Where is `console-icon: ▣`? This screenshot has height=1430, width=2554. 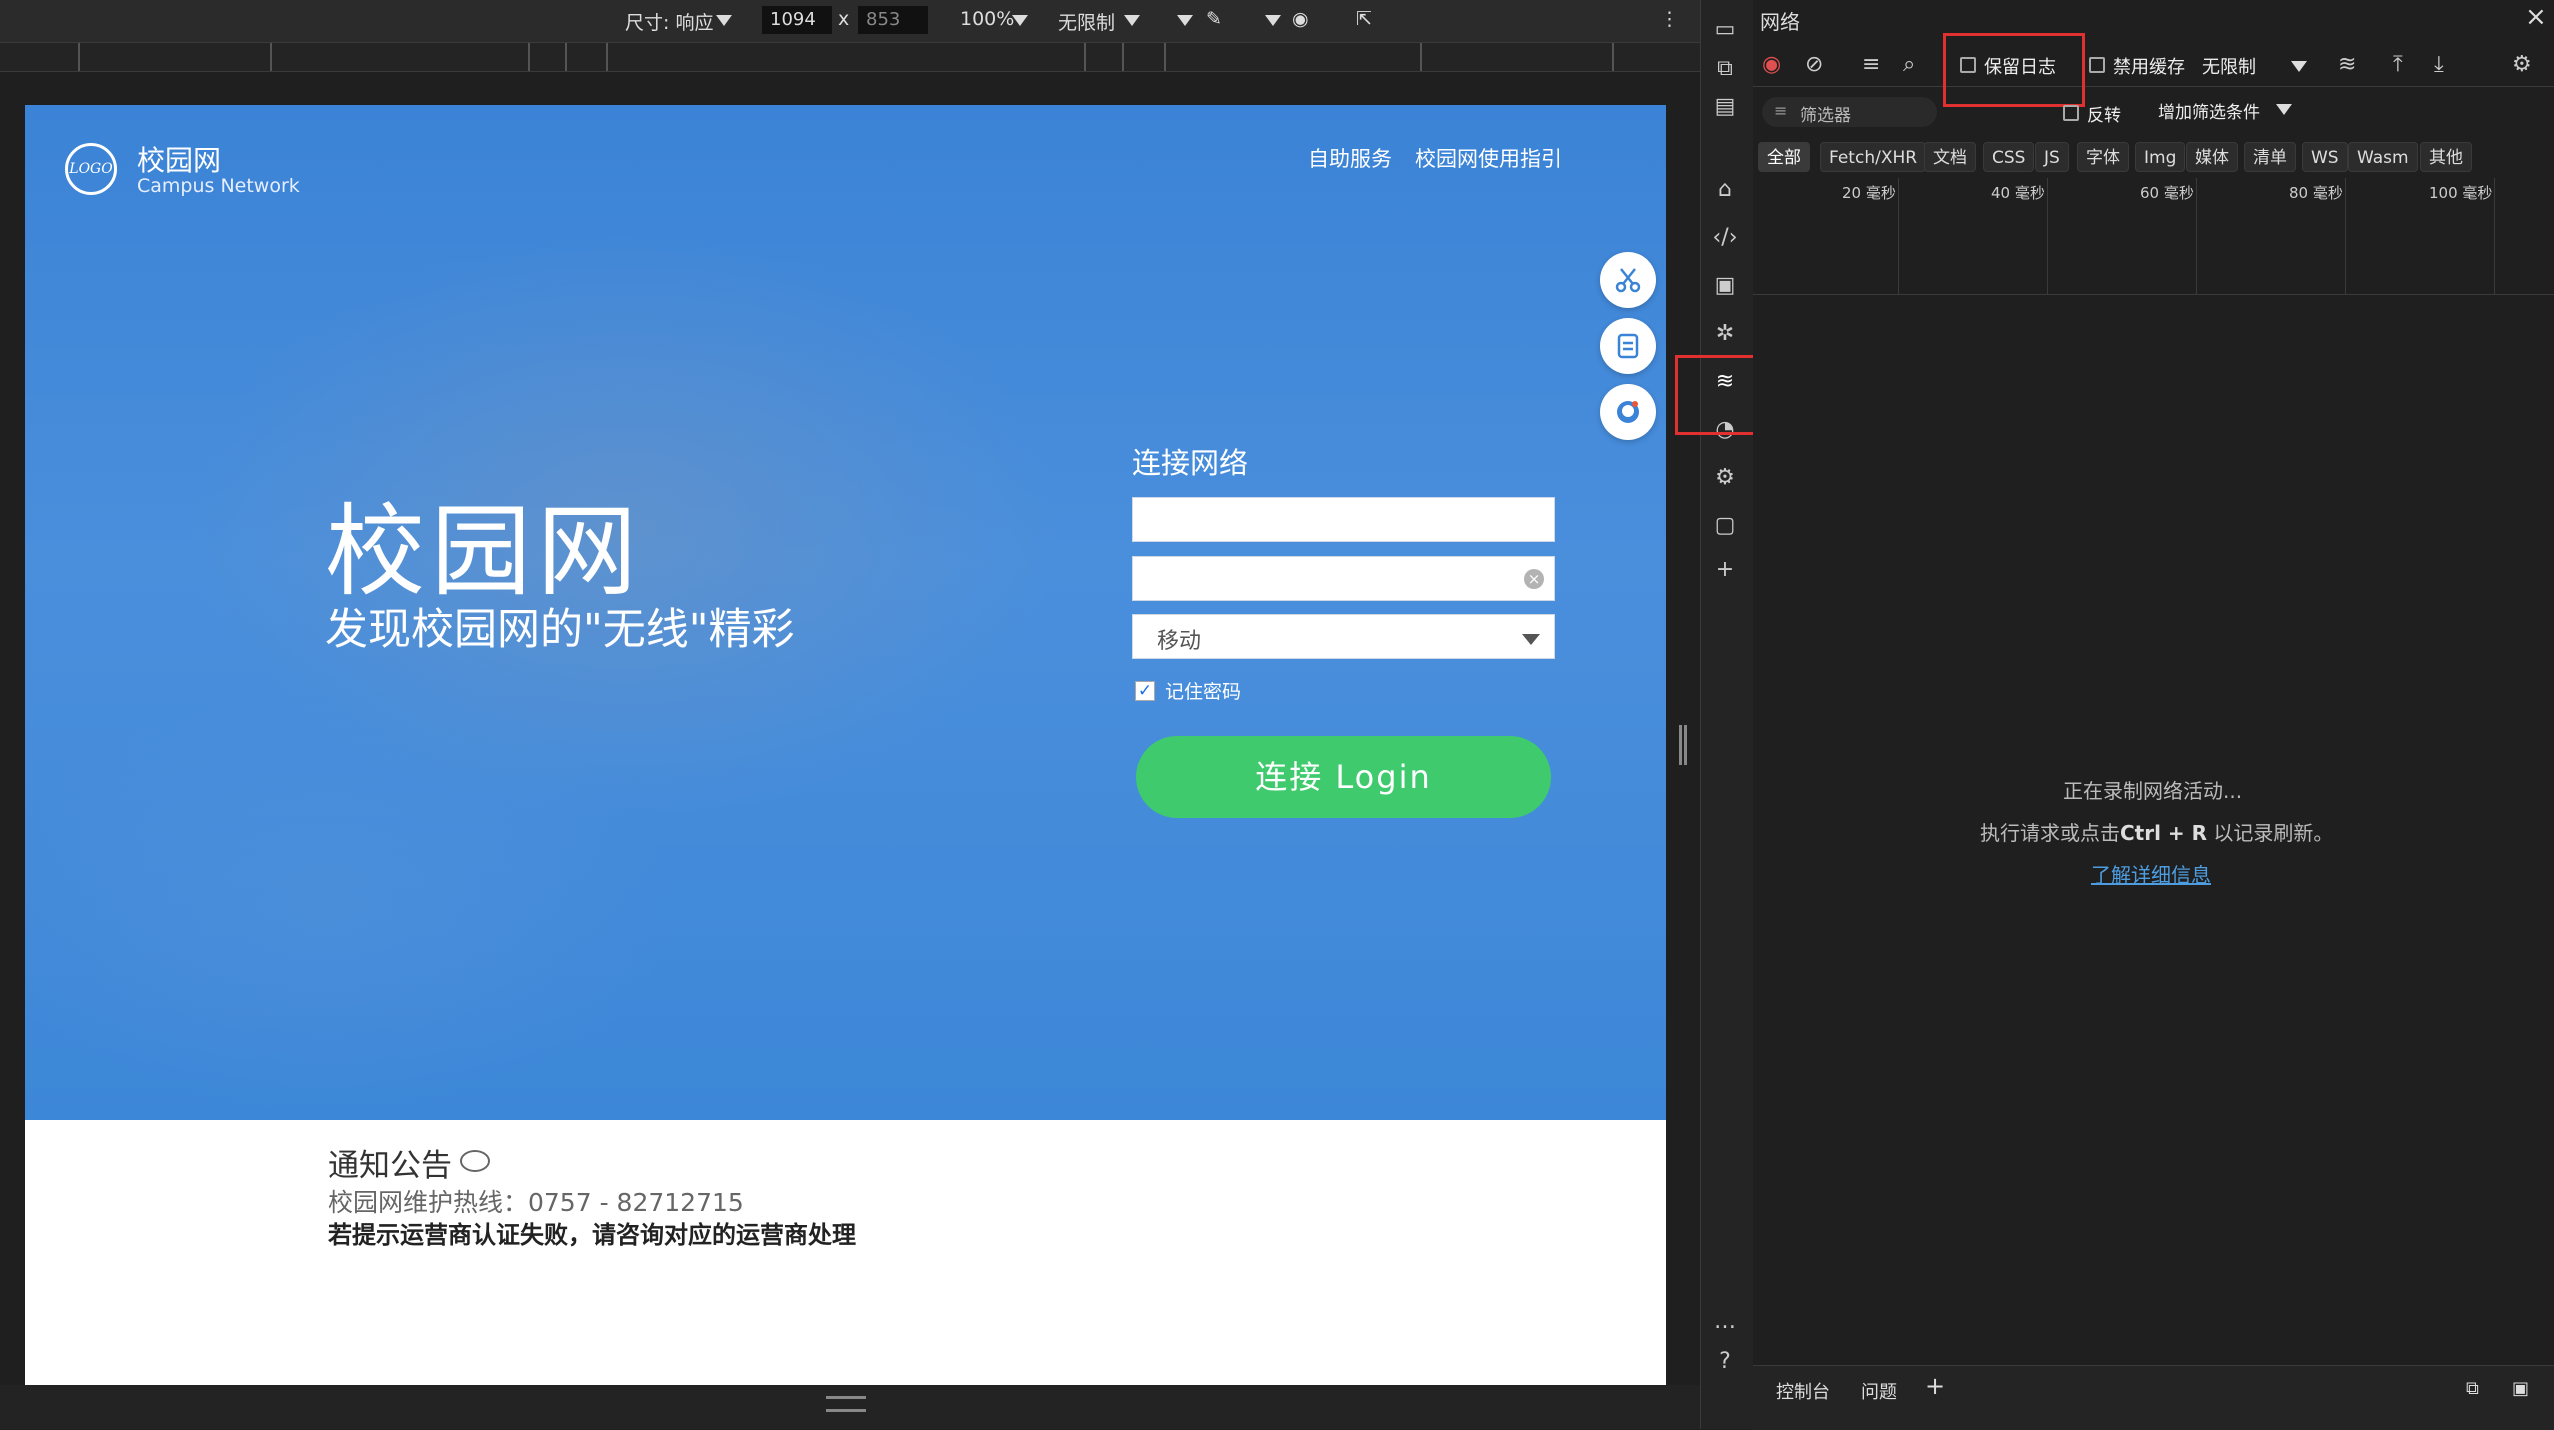
console-icon: ▣ is located at coordinates (1725, 286).